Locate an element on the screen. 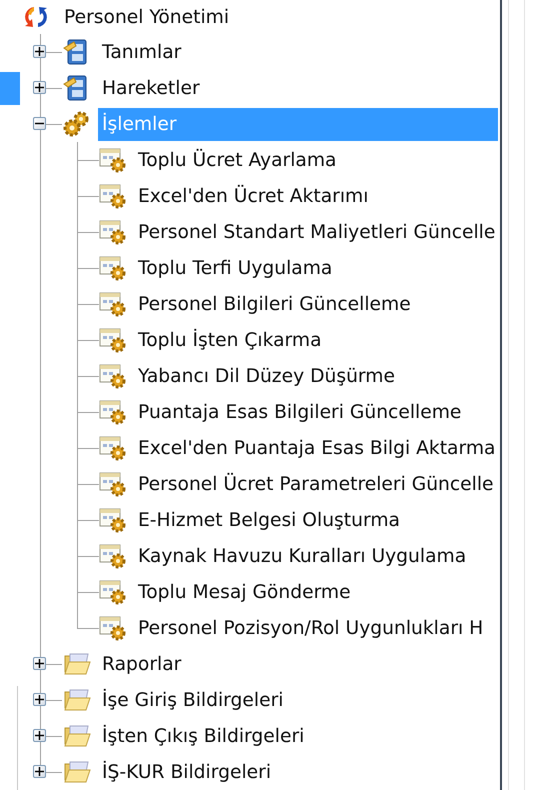  tree-item: E-Hizmet Belgesi Oluşturma is located at coordinates (269, 520).